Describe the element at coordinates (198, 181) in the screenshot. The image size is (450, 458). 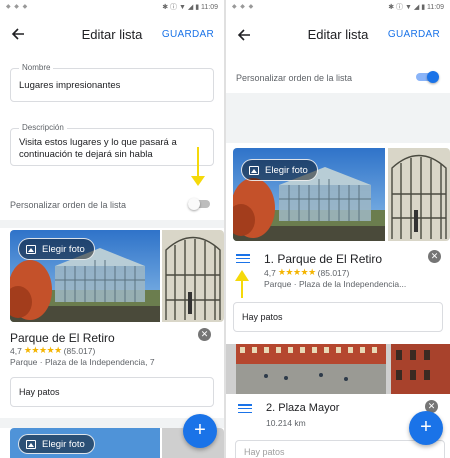
I see `annotation-arrowhead` at that location.